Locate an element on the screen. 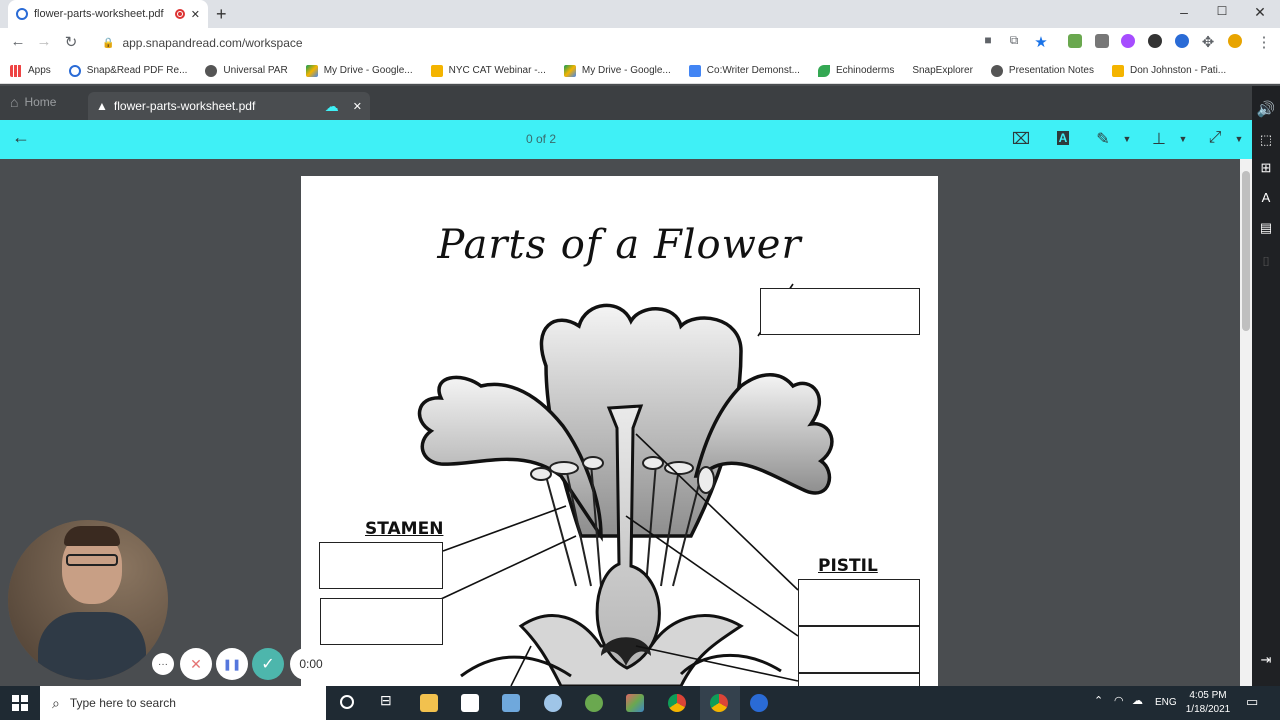 This screenshot has width=1280, height=720. extension-chat-icon is located at coordinates (1155, 41).